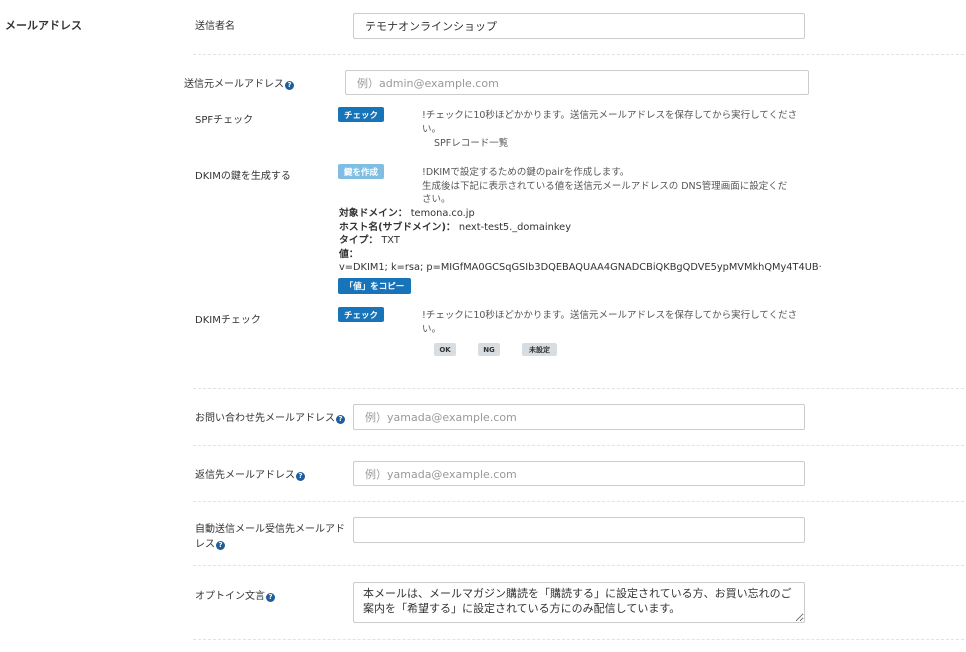  What do you see at coordinates (442, 213) in the screenshot?
I see `domain-value: temona.co.jp` at bounding box center [442, 213].